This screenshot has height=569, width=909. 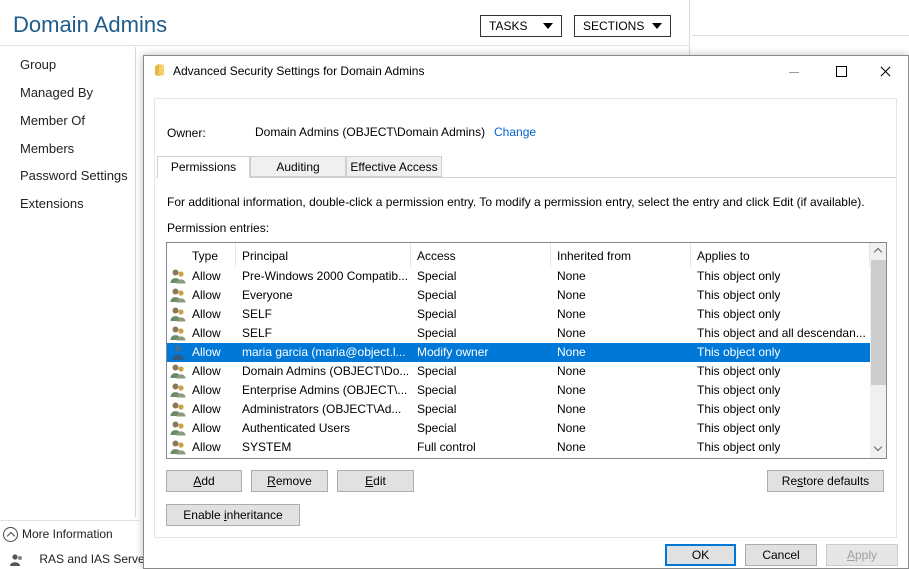 What do you see at coordinates (800, 18) in the screenshot?
I see `background-window-edge` at bounding box center [800, 18].